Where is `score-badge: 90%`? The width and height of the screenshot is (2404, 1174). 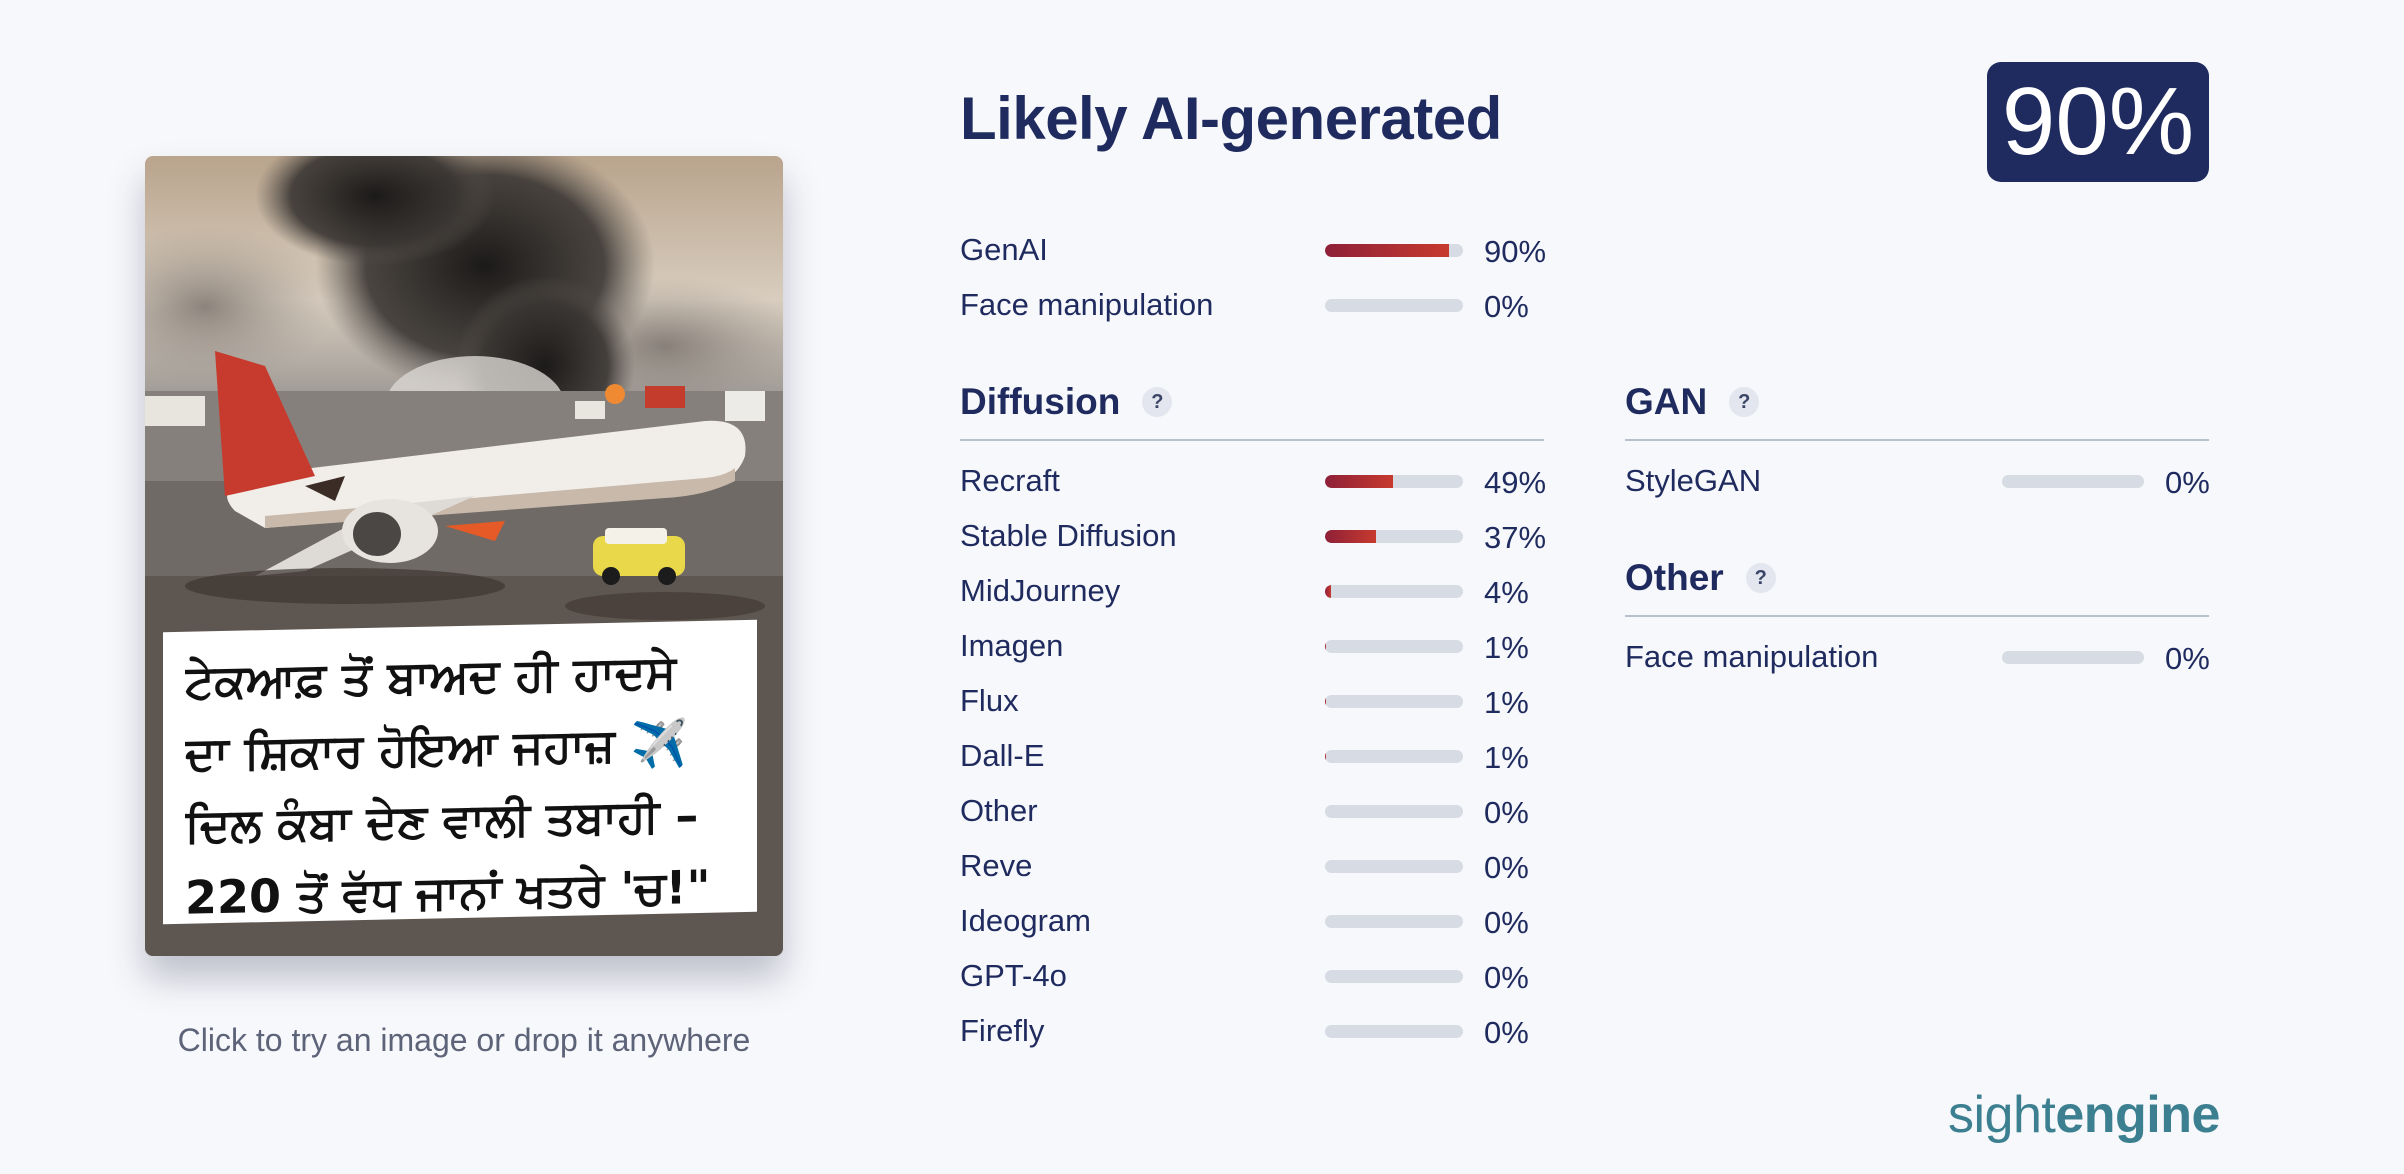 score-badge: 90% is located at coordinates (2098, 122).